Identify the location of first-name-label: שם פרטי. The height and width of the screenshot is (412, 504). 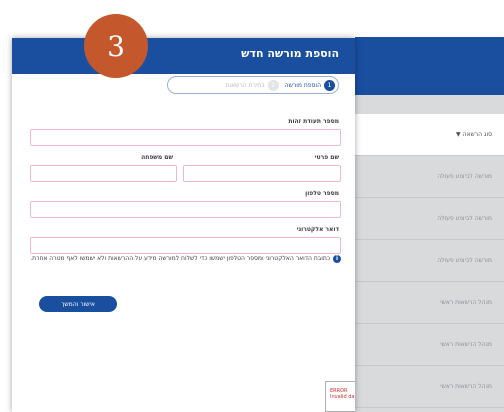
(326, 157).